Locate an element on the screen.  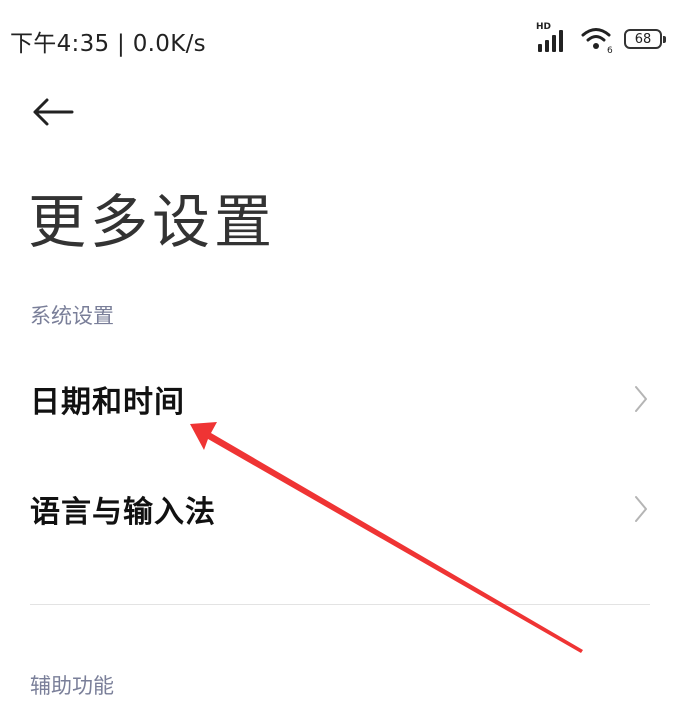
list-item-label: 日期和时间 is located at coordinates (107, 402).